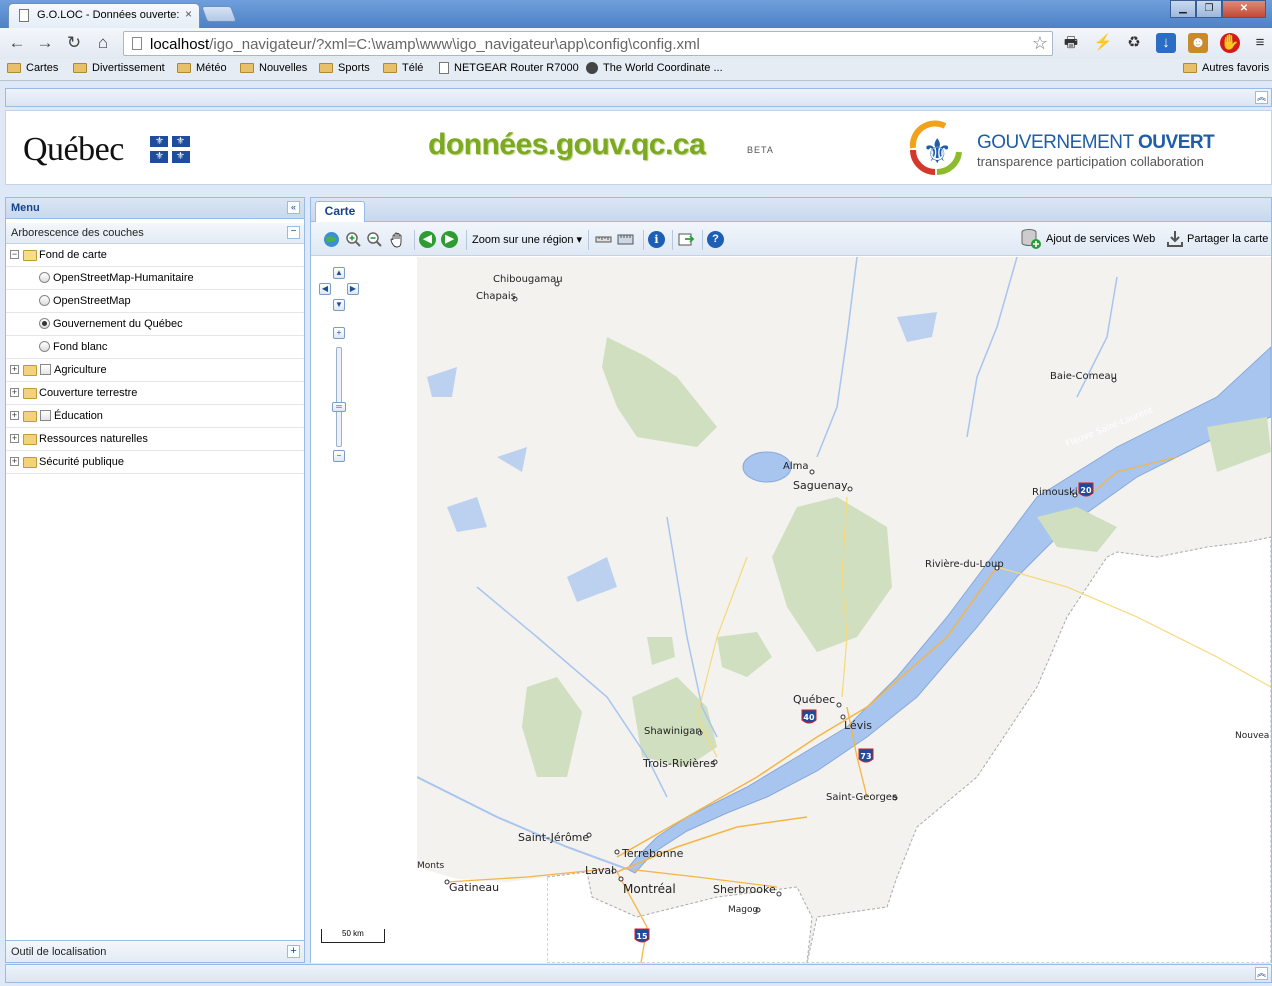 Image resolution: width=1272 pixels, height=986 pixels. I want to click on export-icon, so click(686, 239).